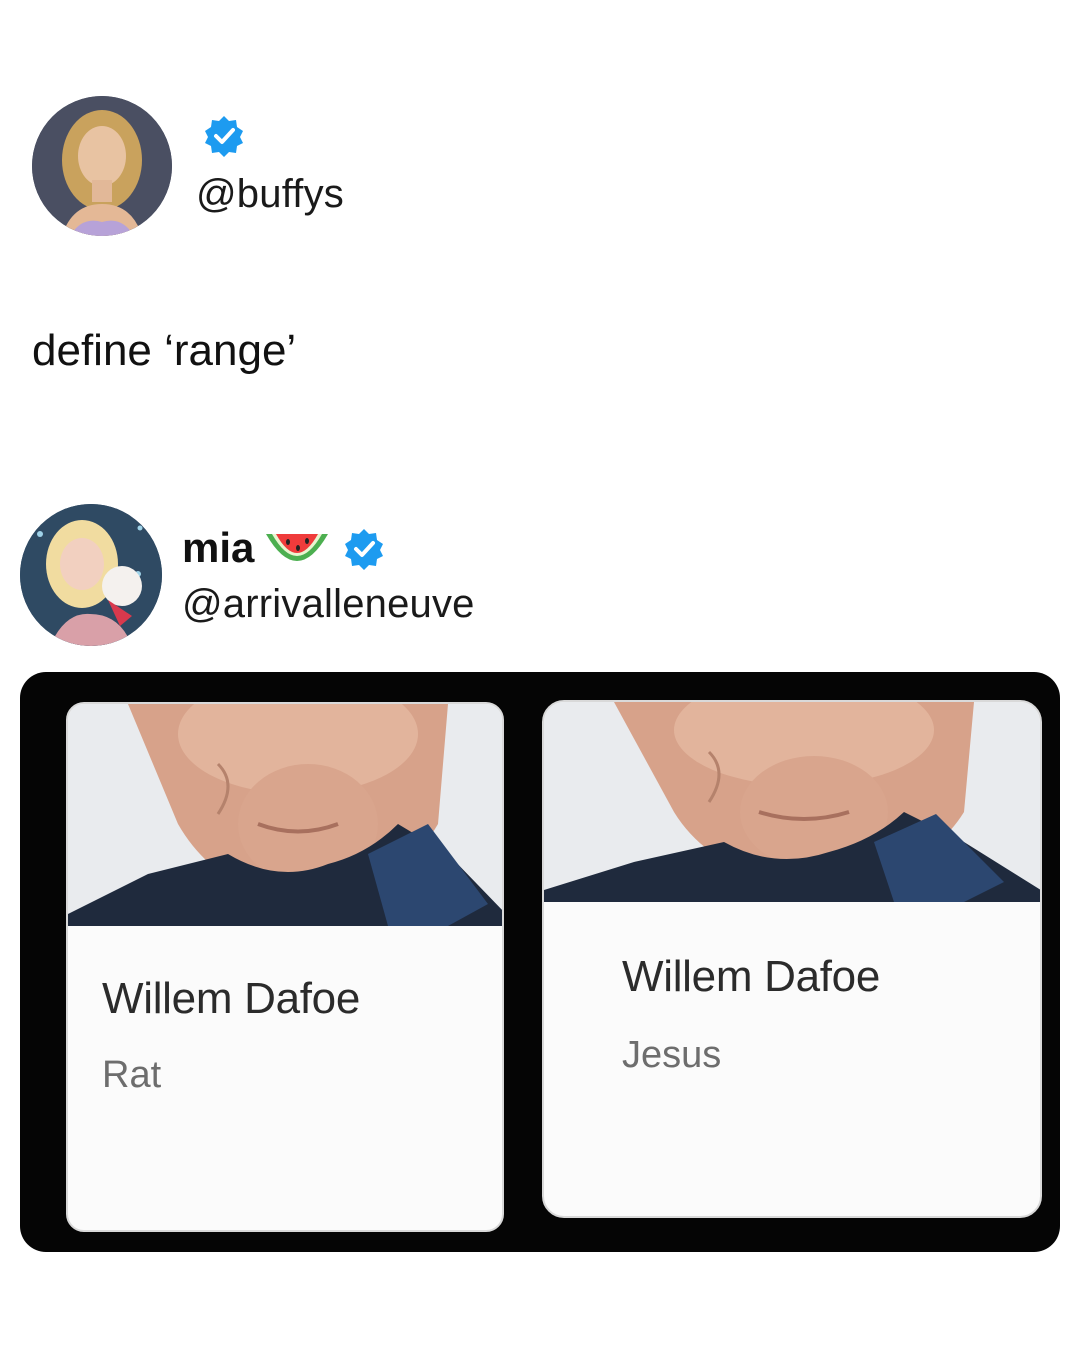  Describe the element at coordinates (270, 194) in the screenshot. I see `user-handle: @buffys` at that location.